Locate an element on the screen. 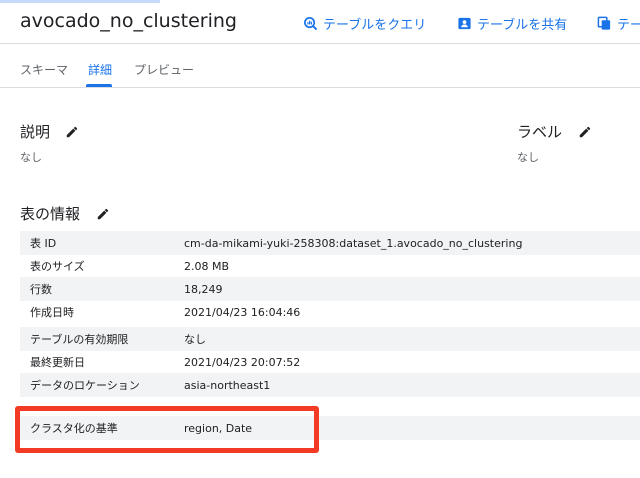 This screenshot has width=640, height=478. share-icon is located at coordinates (464, 23).